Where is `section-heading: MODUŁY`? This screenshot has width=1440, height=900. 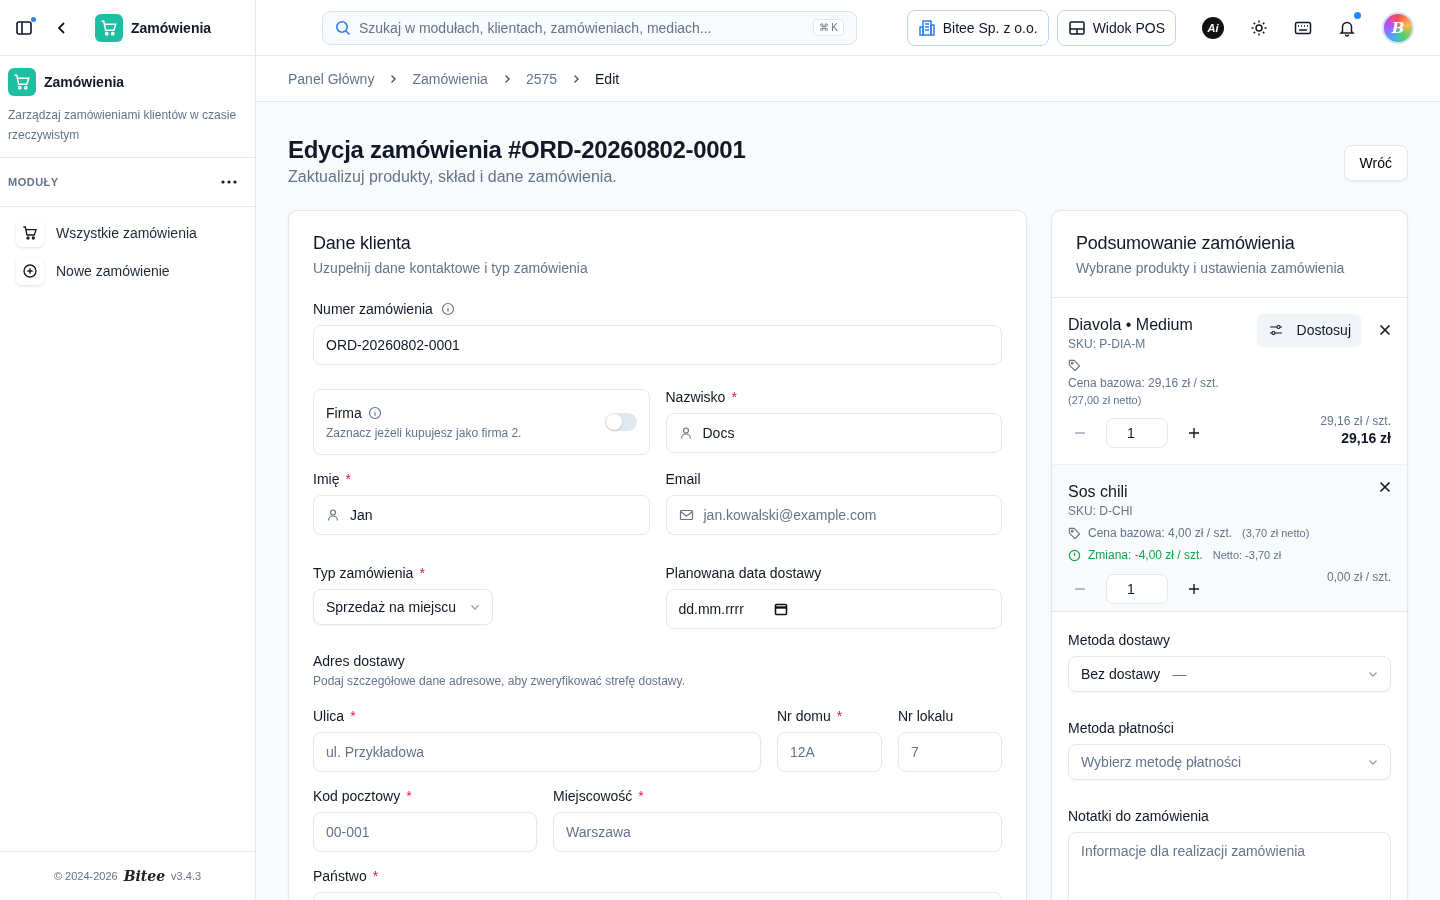 section-heading: MODUŁY is located at coordinates (33, 182).